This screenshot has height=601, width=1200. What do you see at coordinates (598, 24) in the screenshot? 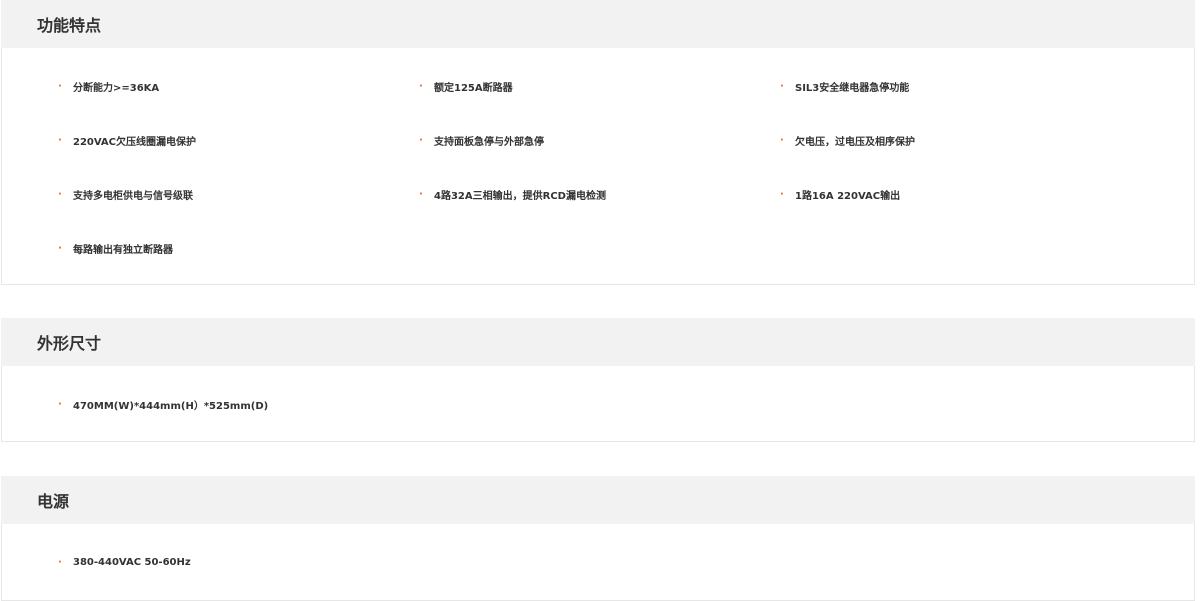
I see `features-header: 功能特点` at bounding box center [598, 24].